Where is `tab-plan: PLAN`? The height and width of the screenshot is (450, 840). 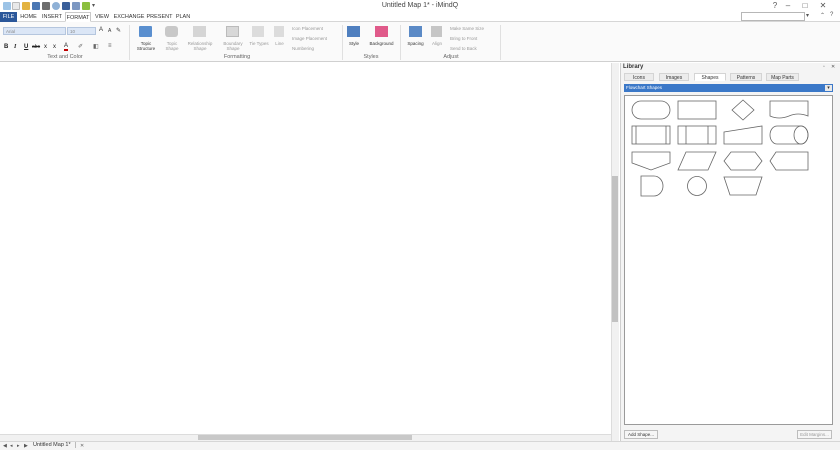 tab-plan: PLAN is located at coordinates (183, 17).